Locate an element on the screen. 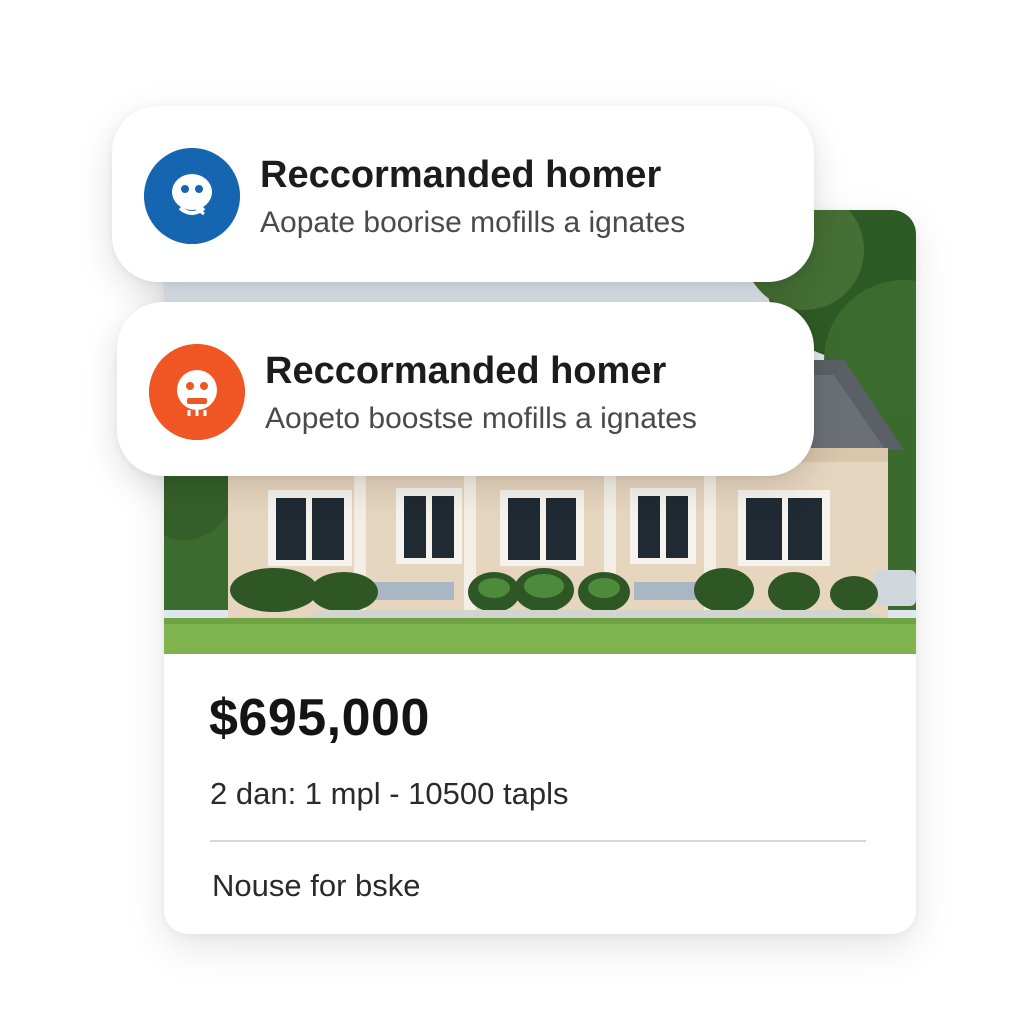 The width and height of the screenshot is (1024, 1024). notification-subtitle: Aopate boorise mofills a ignates is located at coordinates (473, 222).